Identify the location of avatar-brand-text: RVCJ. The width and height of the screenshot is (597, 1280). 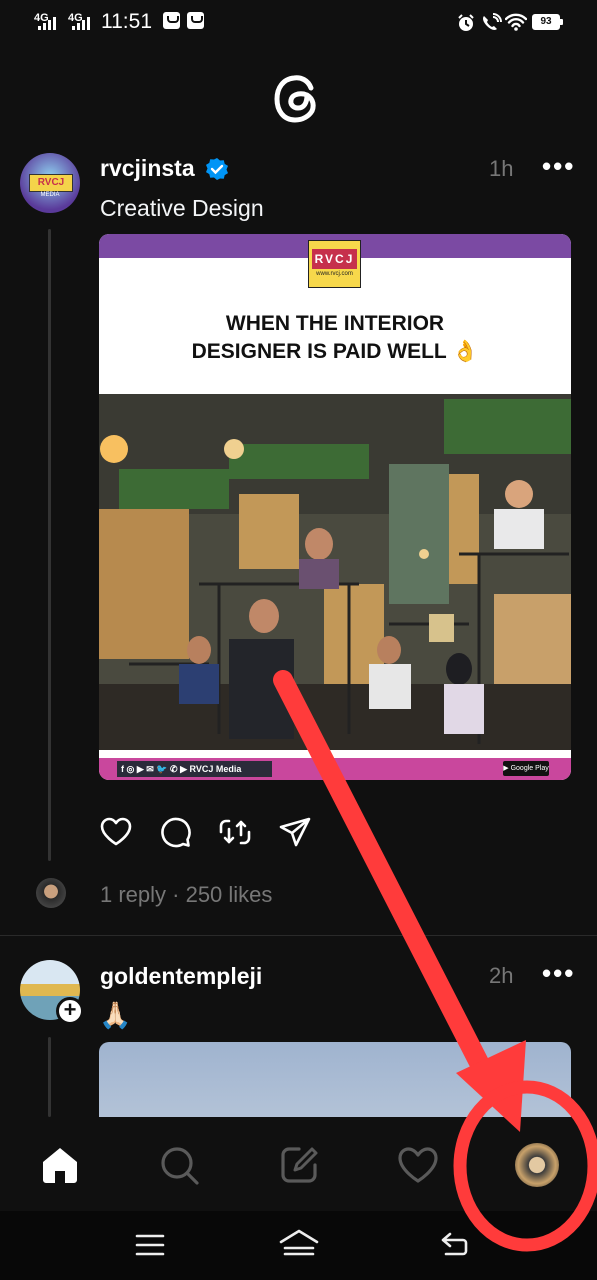
(51, 183).